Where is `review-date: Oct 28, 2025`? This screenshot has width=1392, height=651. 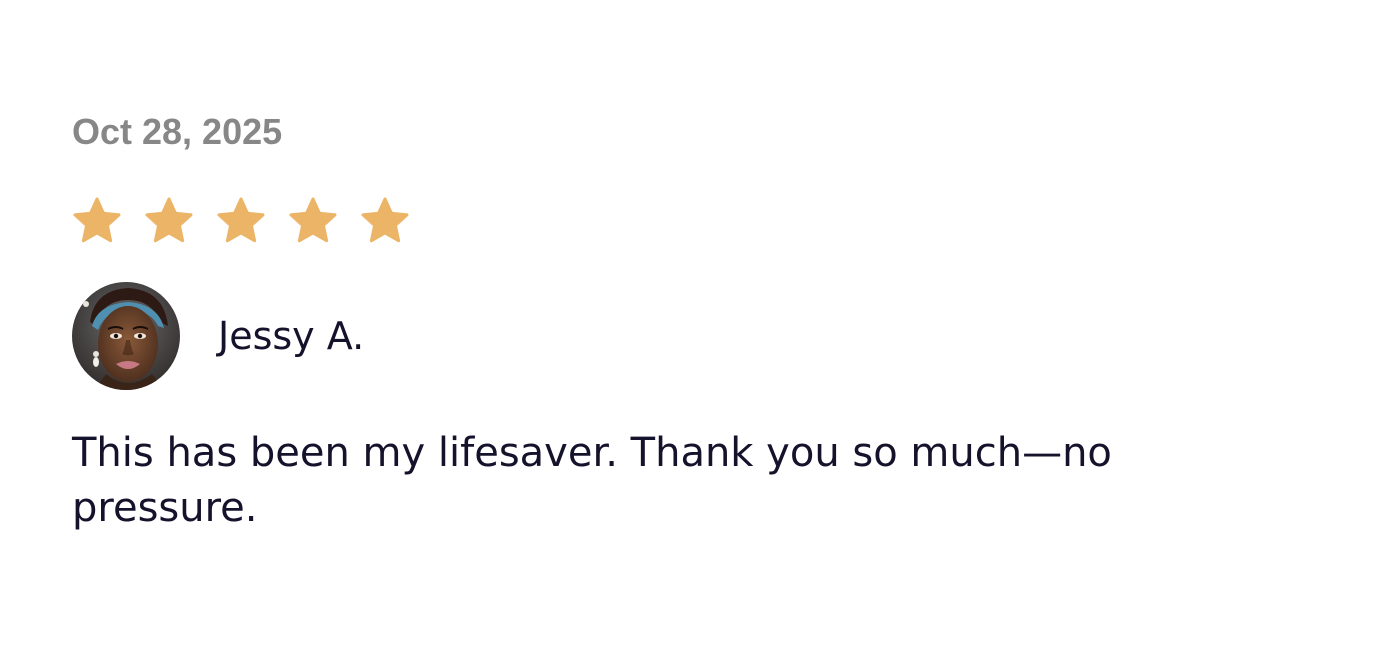
review-date: Oct 28, 2025 is located at coordinates (177, 131).